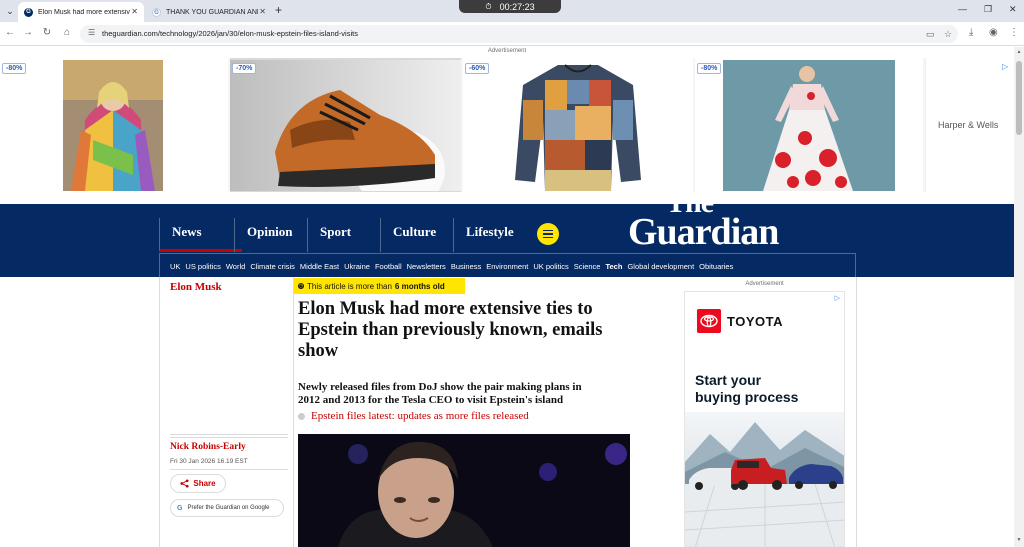 Image resolution: width=1024 pixels, height=547 pixels. What do you see at coordinates (988, 9) in the screenshot?
I see `restore-icon: ❐` at bounding box center [988, 9].